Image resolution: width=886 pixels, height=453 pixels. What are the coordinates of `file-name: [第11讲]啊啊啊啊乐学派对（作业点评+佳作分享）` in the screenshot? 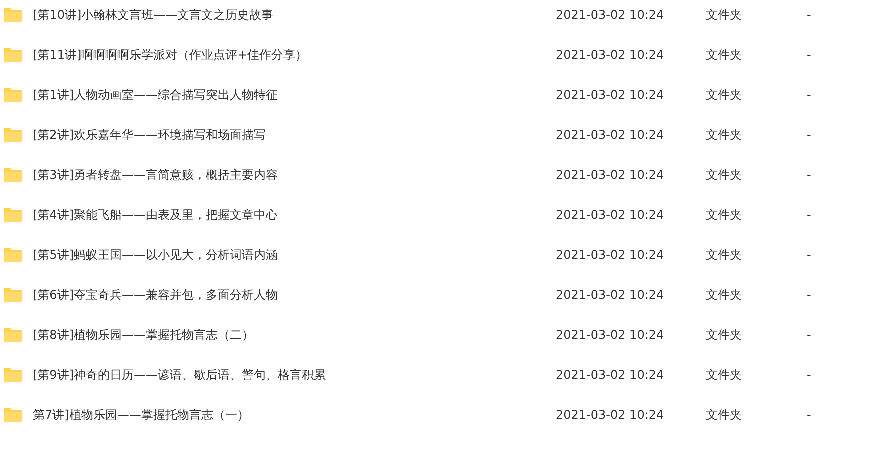 It's located at (171, 55).